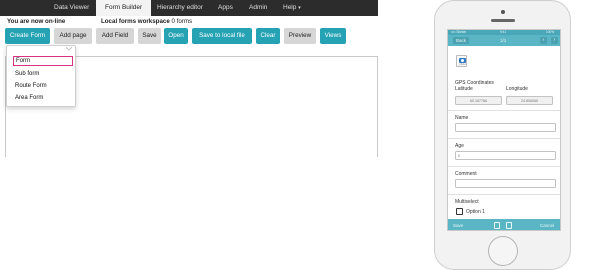 The height and width of the screenshot is (270, 604). What do you see at coordinates (71, 8) in the screenshot?
I see `tab-data-viewer: Data Viewer` at bounding box center [71, 8].